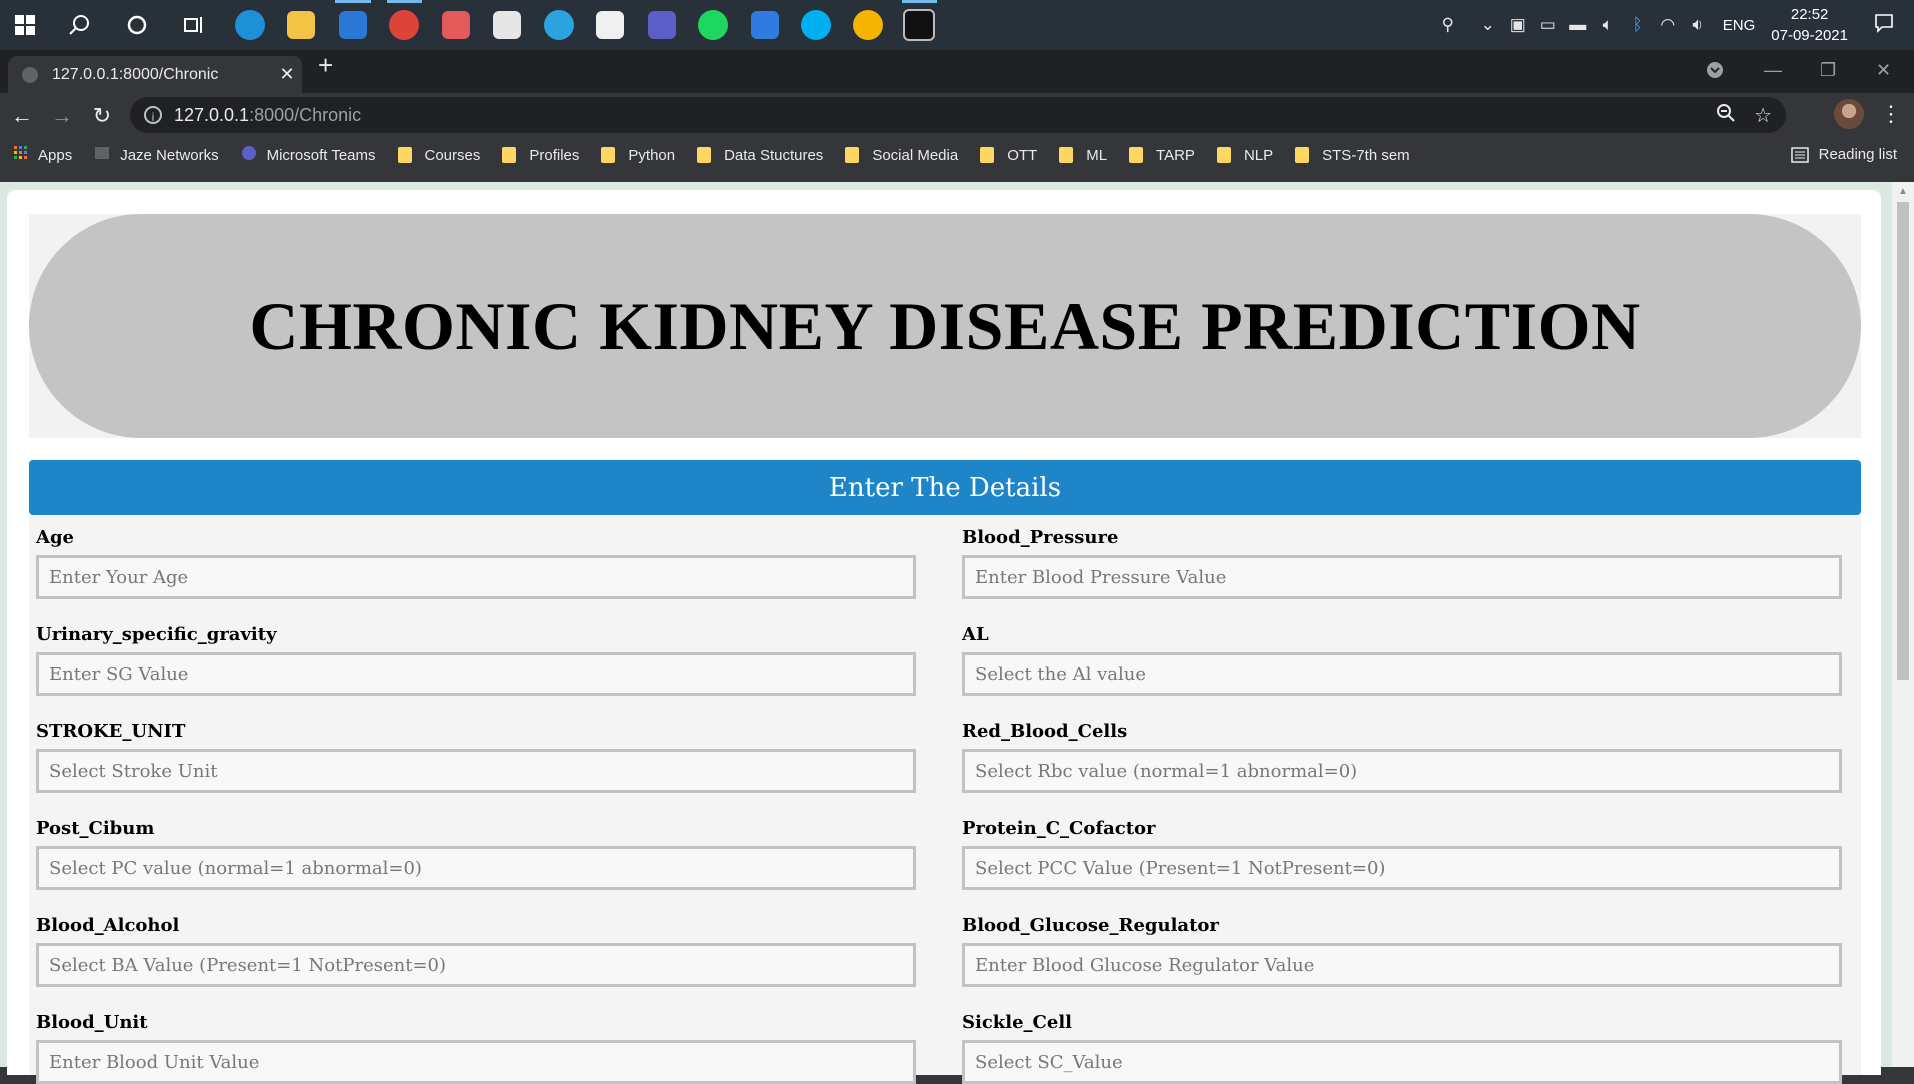 The image size is (1914, 1084). I want to click on zoom-icon, so click(1726, 116).